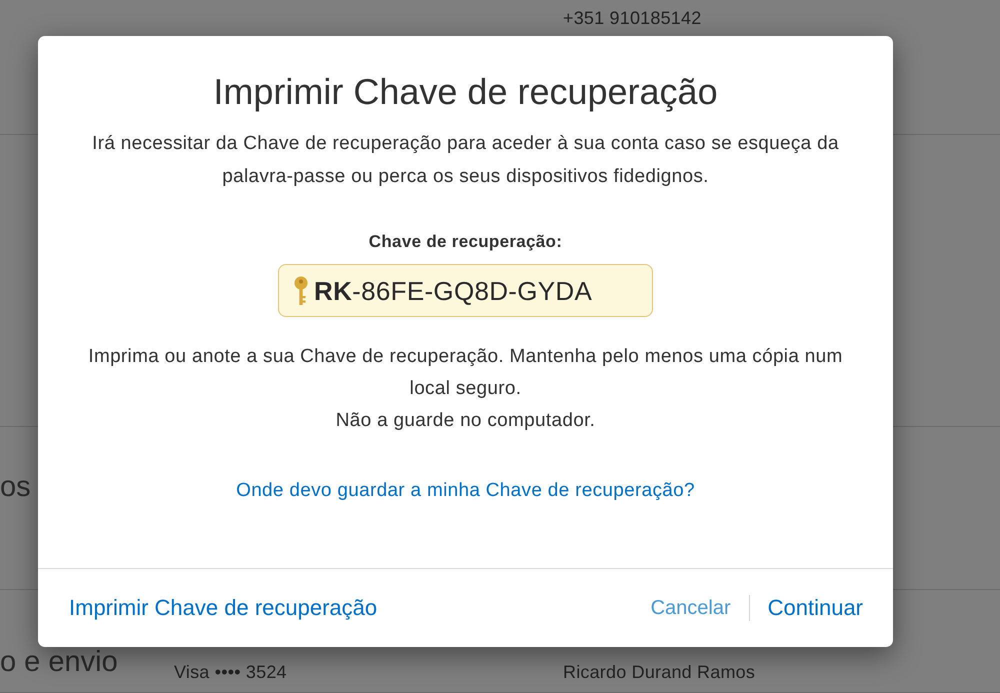  I want to click on help-link: Onde devo guardar a minha Chave de recuperação?, so click(465, 491).